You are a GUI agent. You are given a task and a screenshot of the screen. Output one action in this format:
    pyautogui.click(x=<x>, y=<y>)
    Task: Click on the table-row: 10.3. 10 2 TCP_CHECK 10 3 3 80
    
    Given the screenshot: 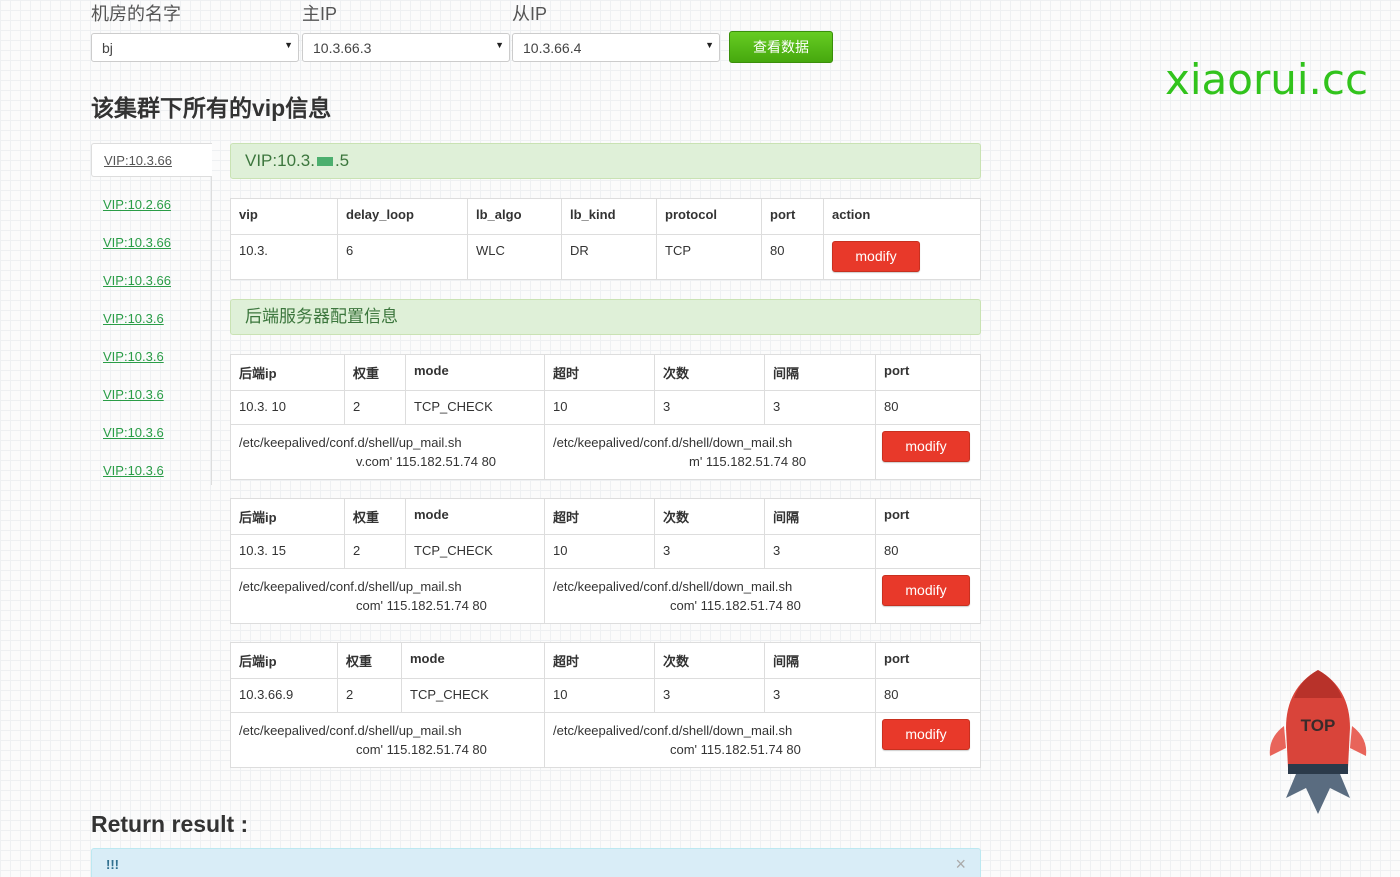 What is the action you would take?
    pyautogui.click(x=605, y=407)
    